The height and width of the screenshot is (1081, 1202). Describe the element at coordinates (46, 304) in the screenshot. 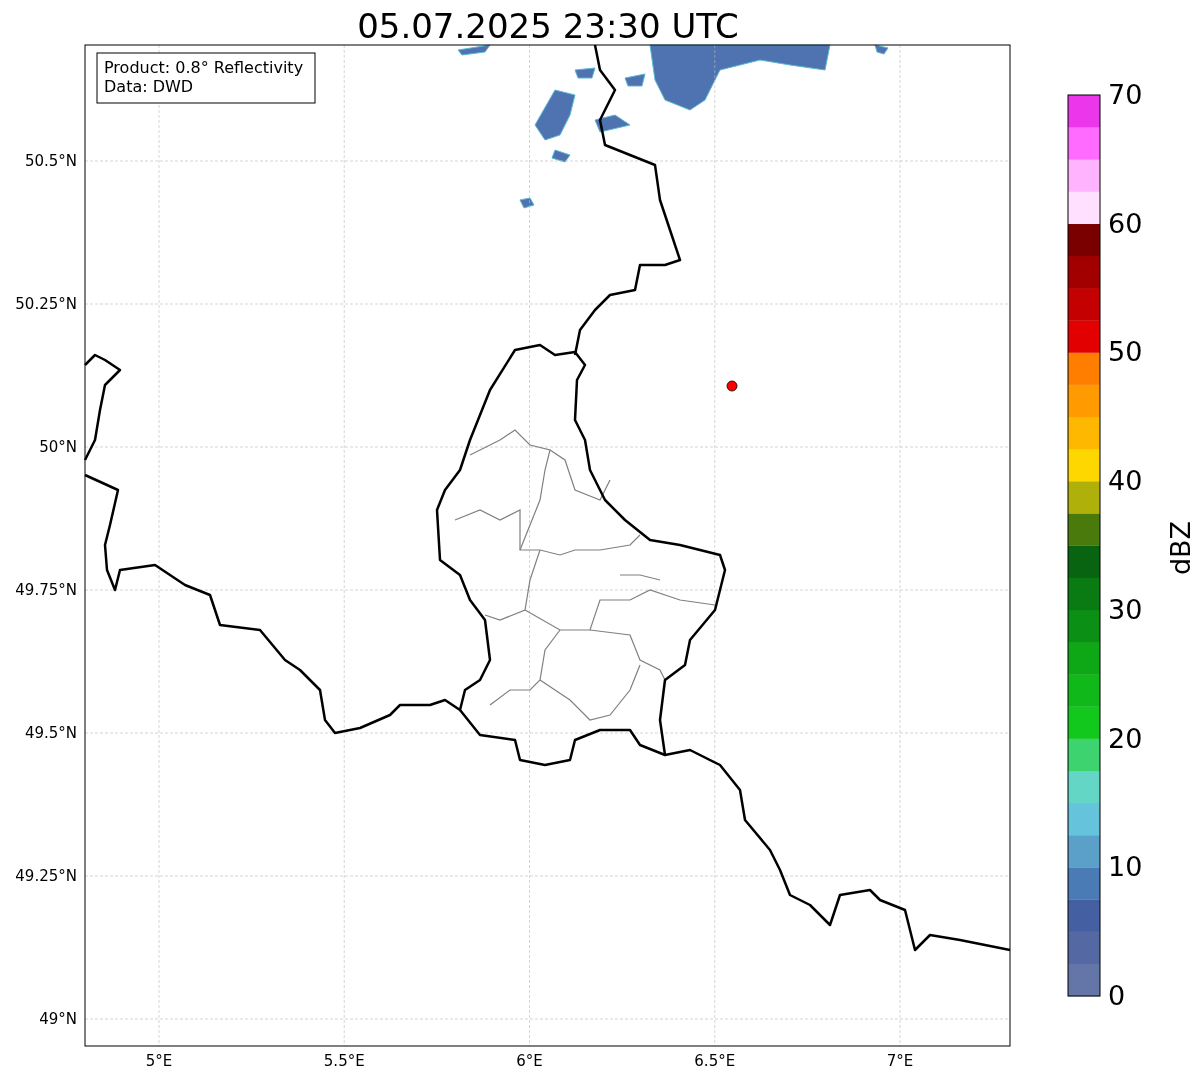

I see `latitude-label: 50.25°N` at that location.